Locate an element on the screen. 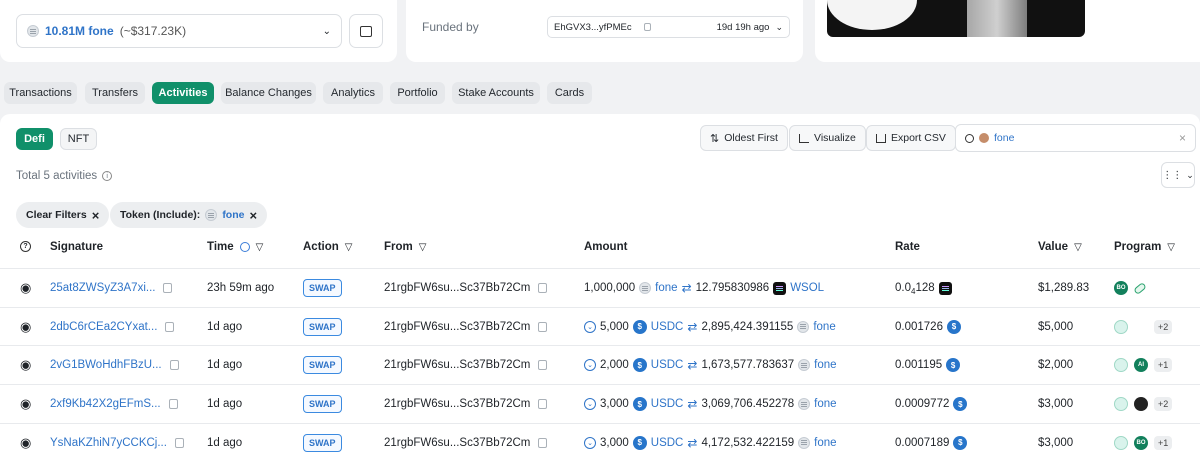 The height and width of the screenshot is (474, 1200). in-amount: 3,000 is located at coordinates (614, 404).